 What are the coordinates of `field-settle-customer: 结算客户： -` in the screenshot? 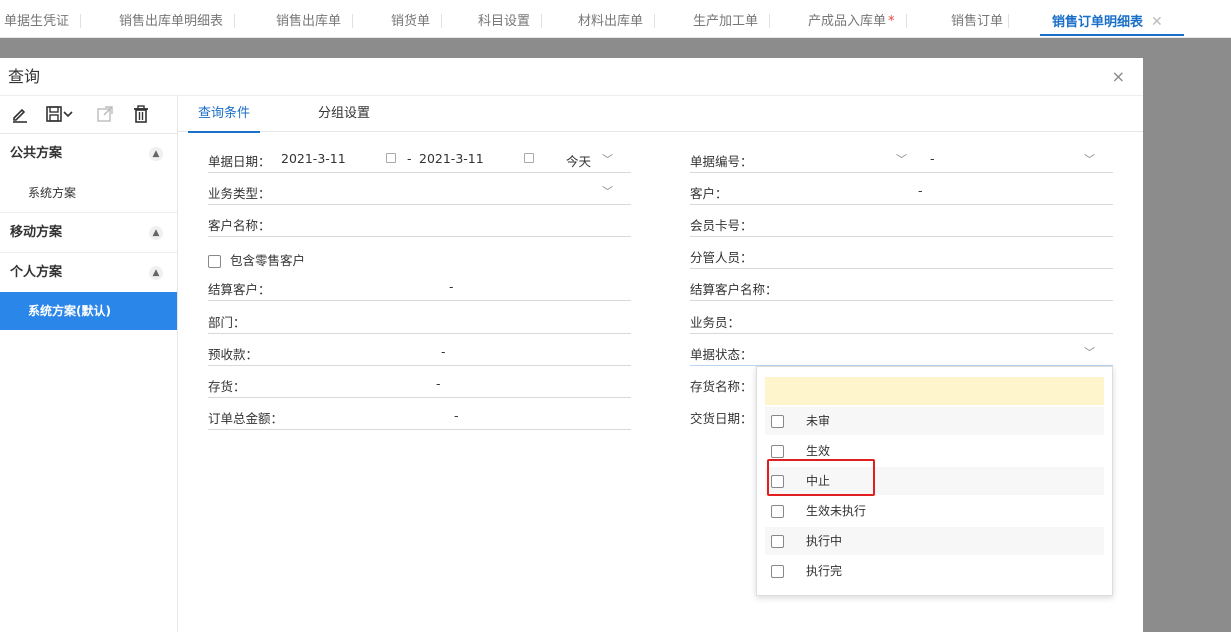 It's located at (419, 286).